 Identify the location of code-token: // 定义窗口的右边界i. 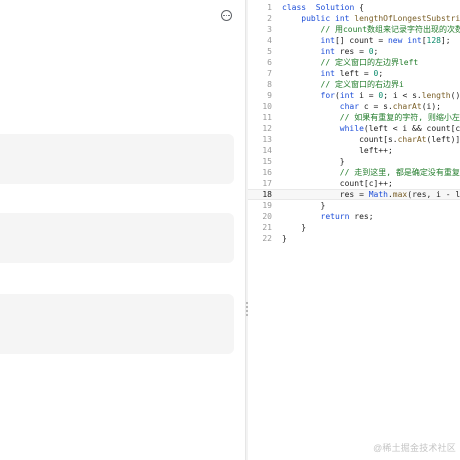
(362, 84).